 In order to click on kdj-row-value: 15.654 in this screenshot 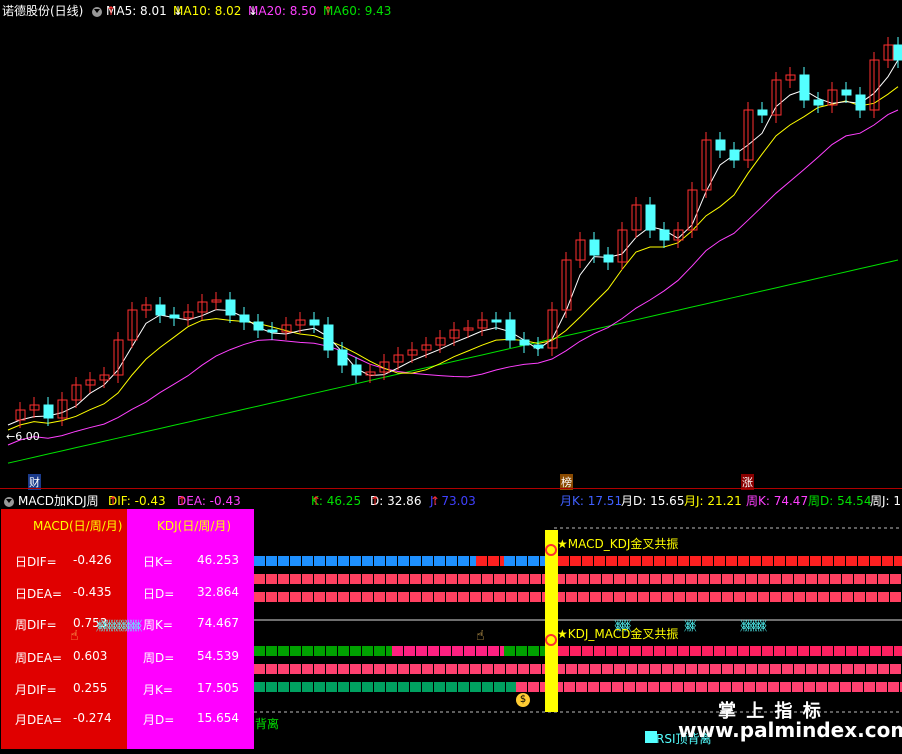, I will do `click(218, 718)`.